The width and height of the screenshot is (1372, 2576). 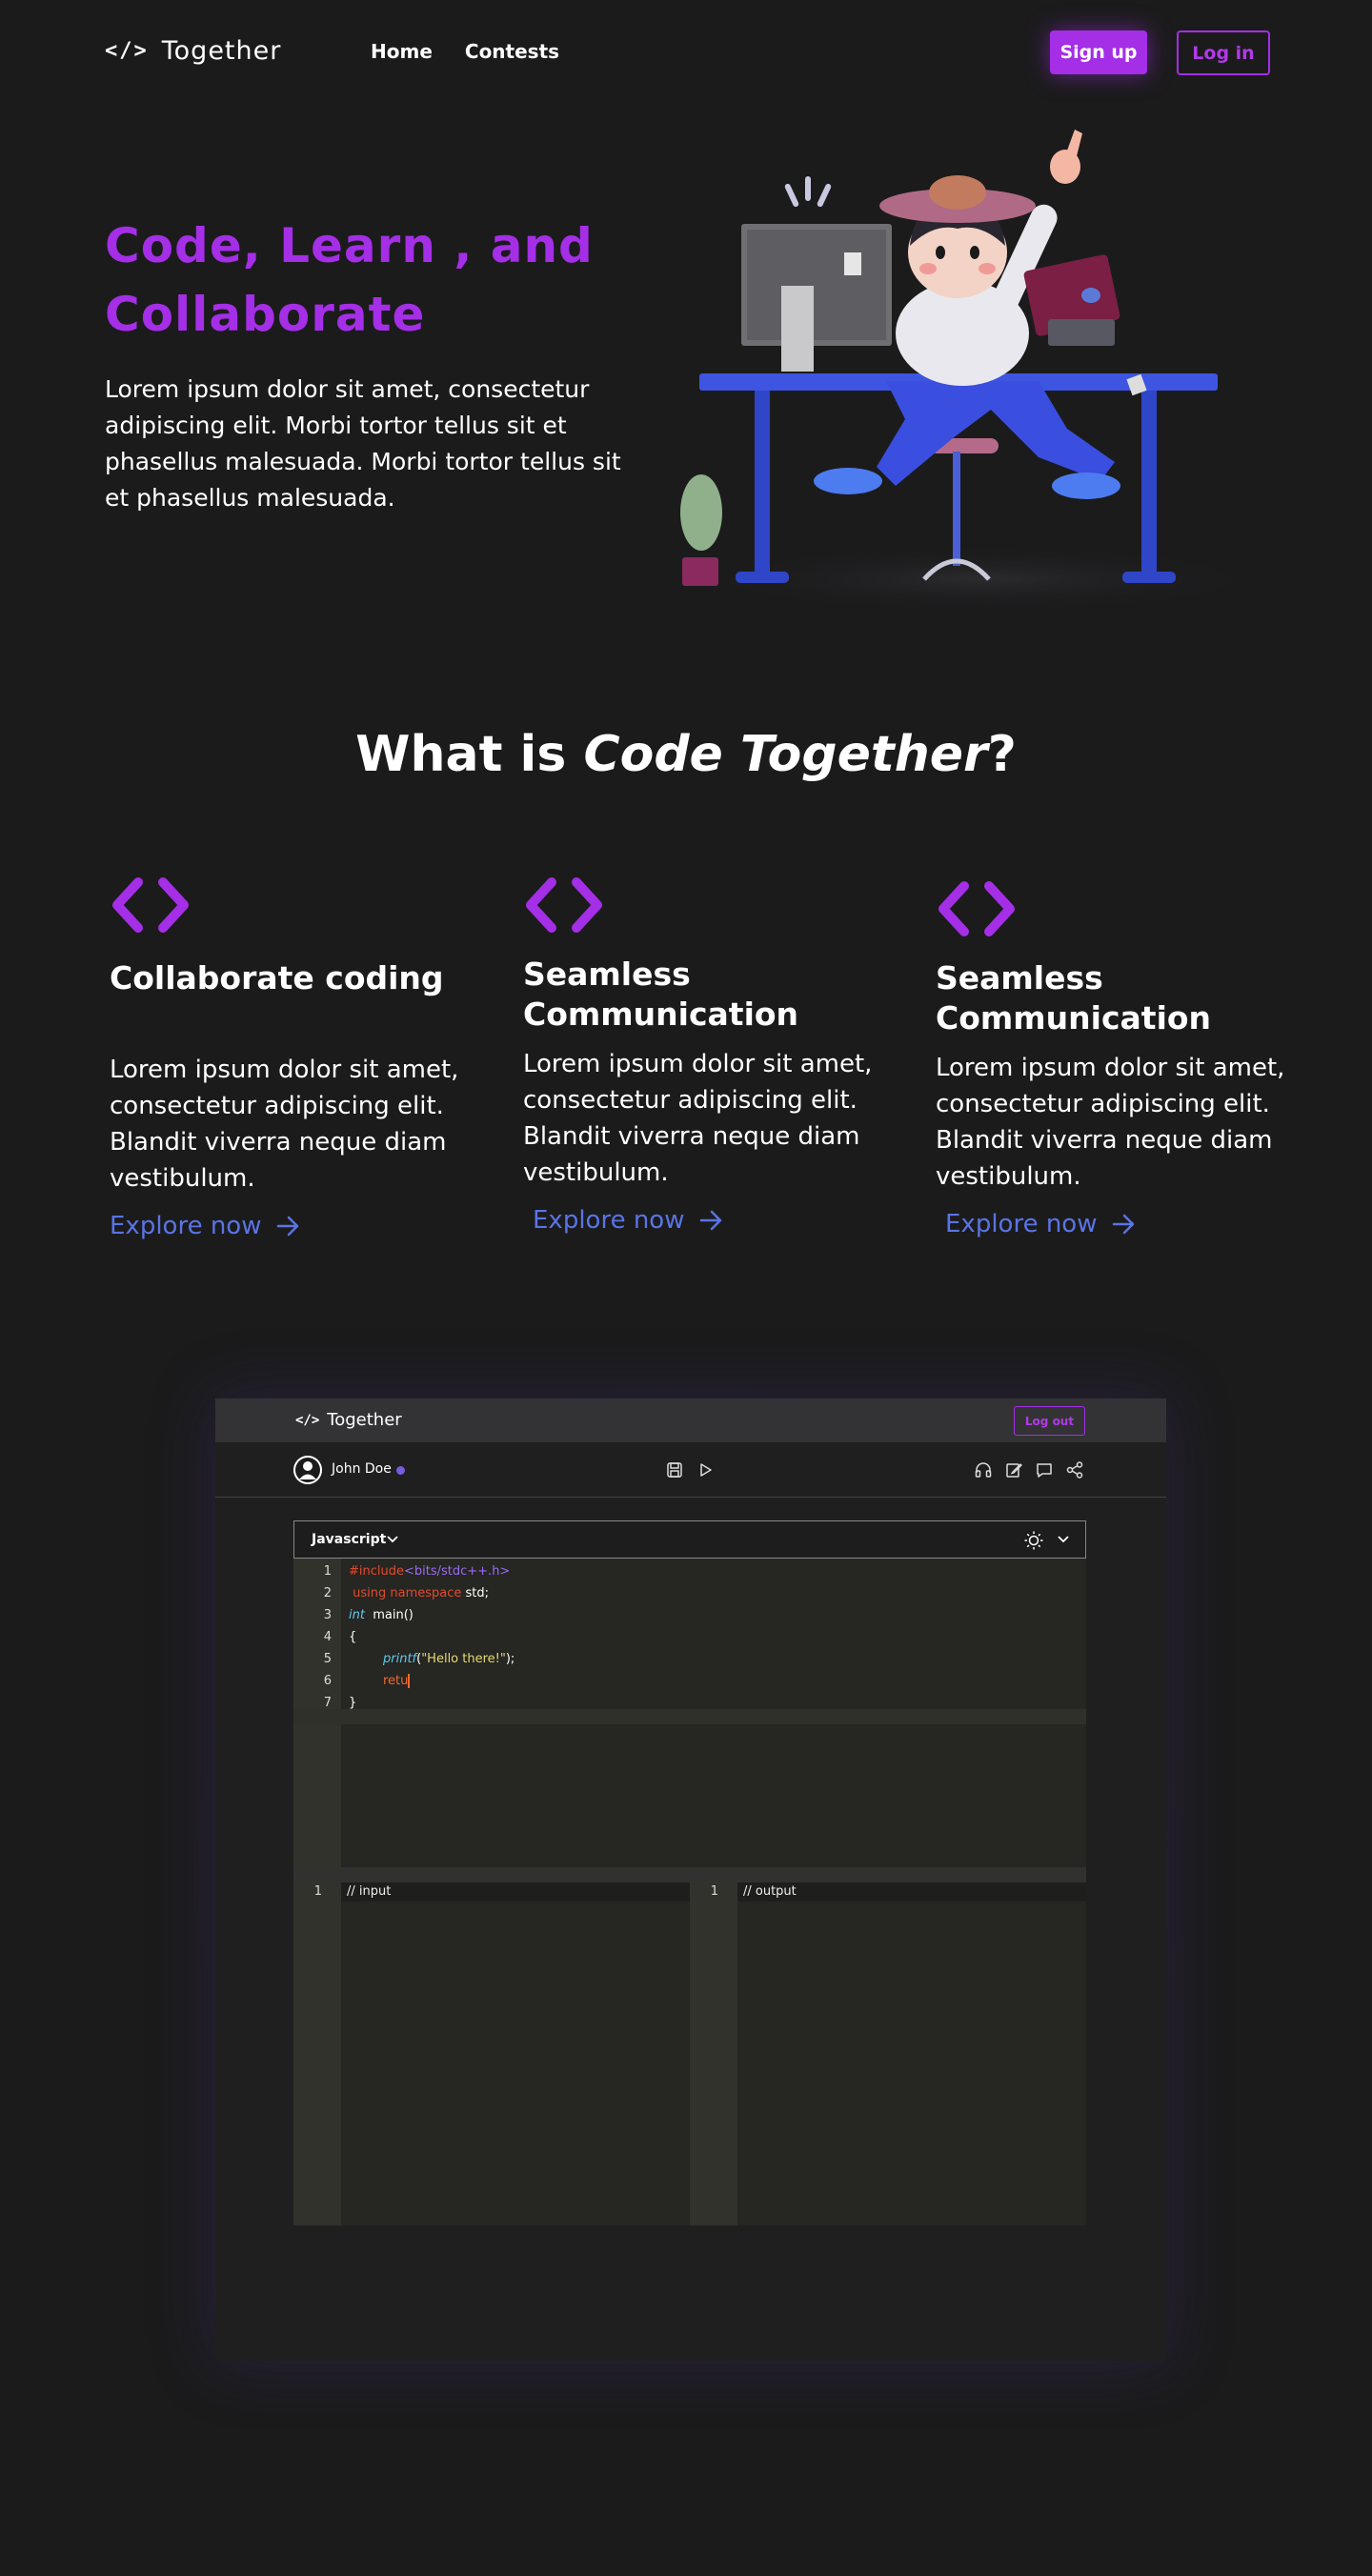 I want to click on line-number: 6, so click(x=327, y=1681).